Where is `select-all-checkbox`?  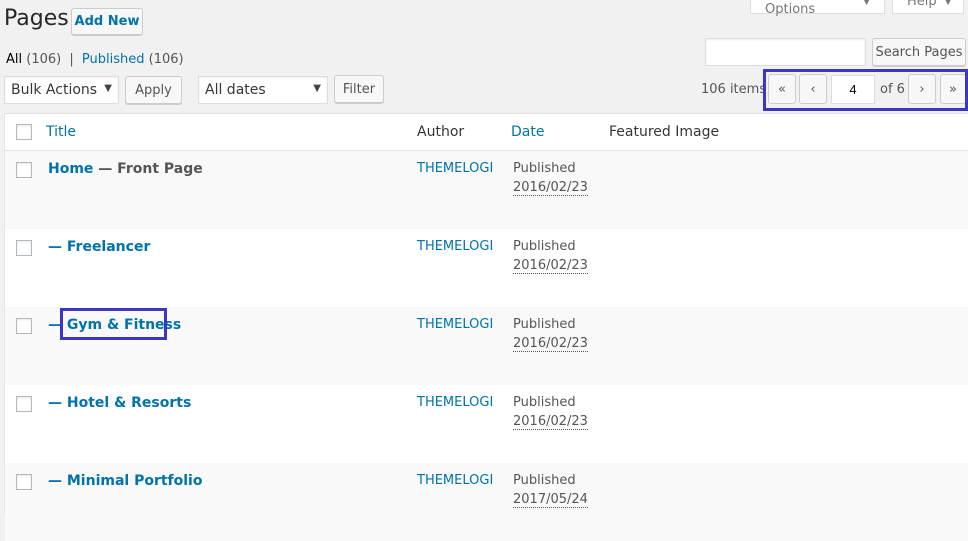 select-all-checkbox is located at coordinates (24, 132).